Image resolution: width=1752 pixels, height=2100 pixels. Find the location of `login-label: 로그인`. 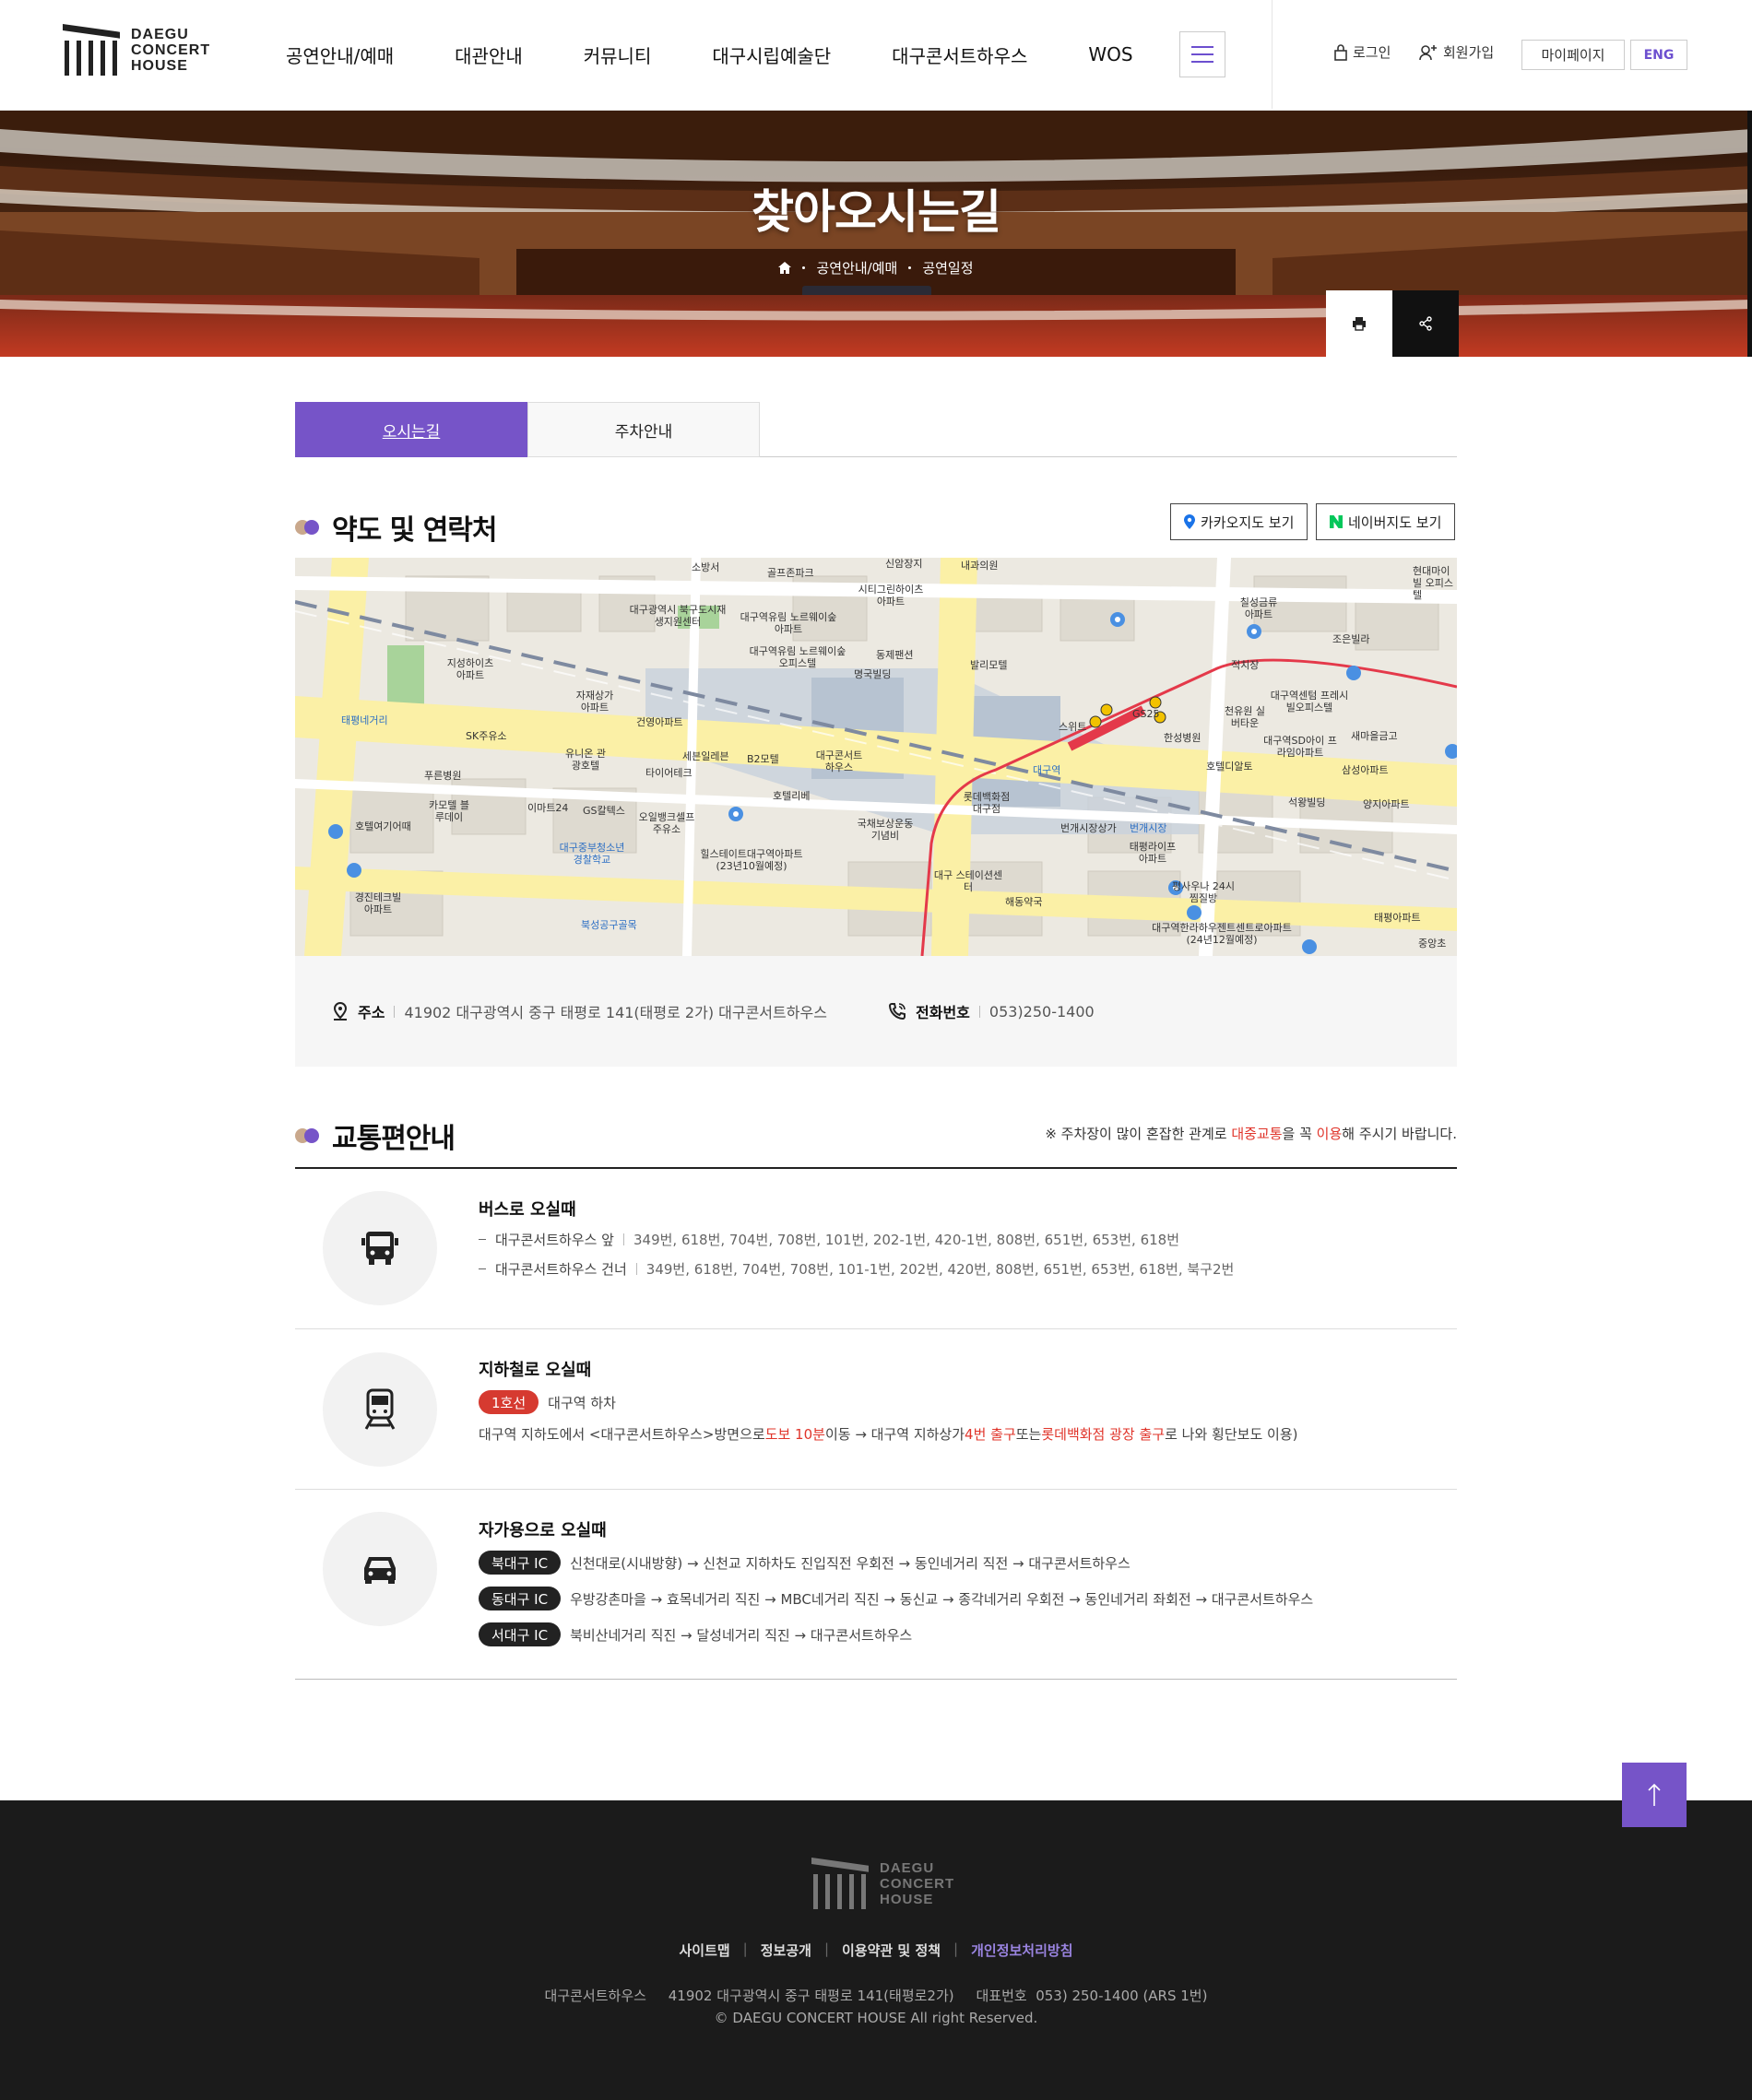

login-label: 로그인 is located at coordinates (1372, 53).